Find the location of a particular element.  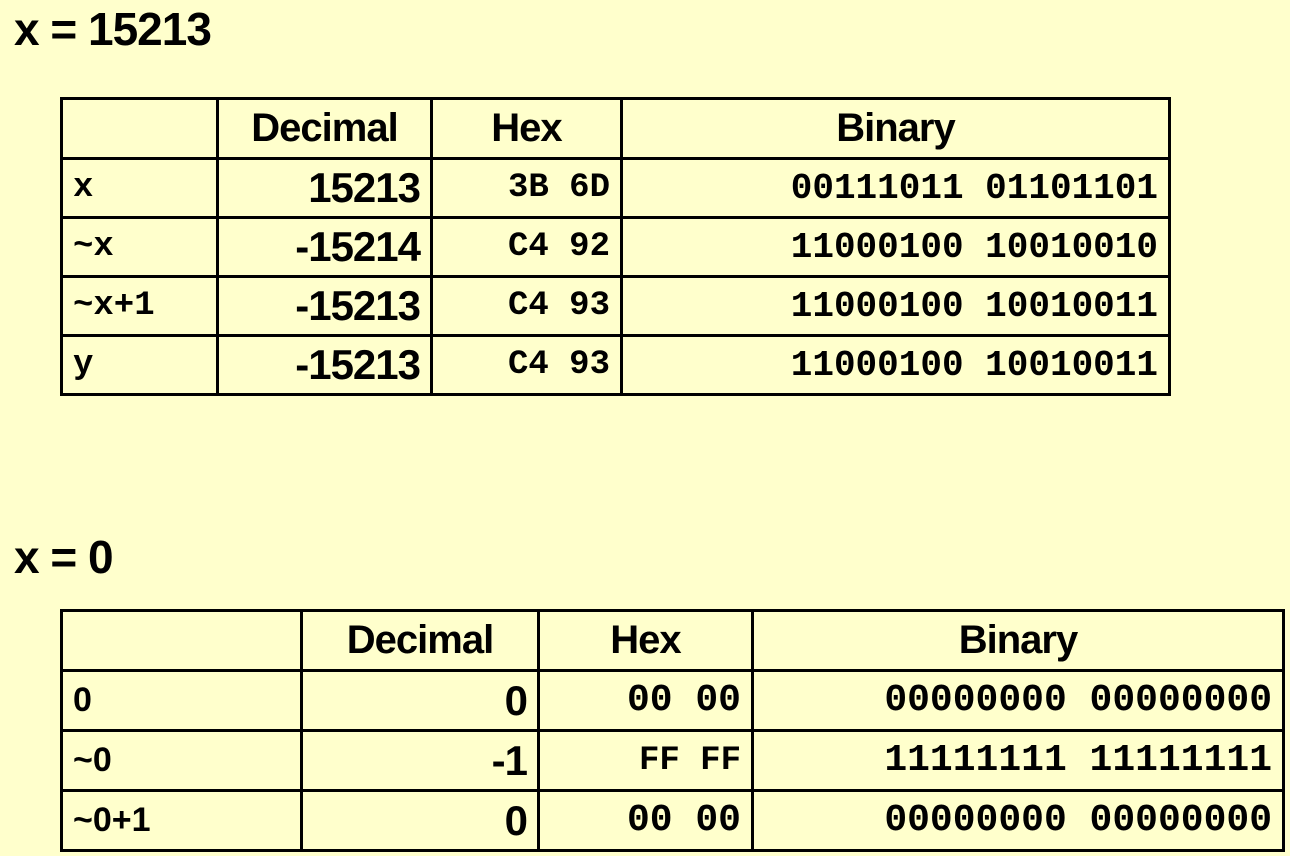

section-heading-x-0: x = 0 is located at coordinates (64, 557).